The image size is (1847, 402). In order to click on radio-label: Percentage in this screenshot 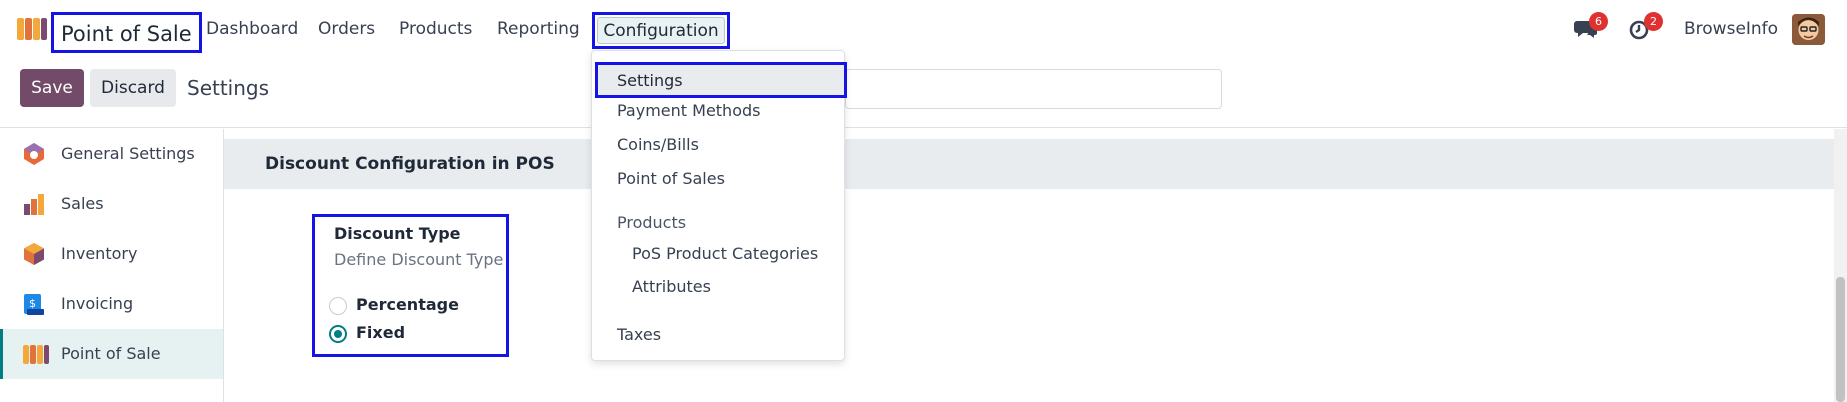, I will do `click(407, 304)`.